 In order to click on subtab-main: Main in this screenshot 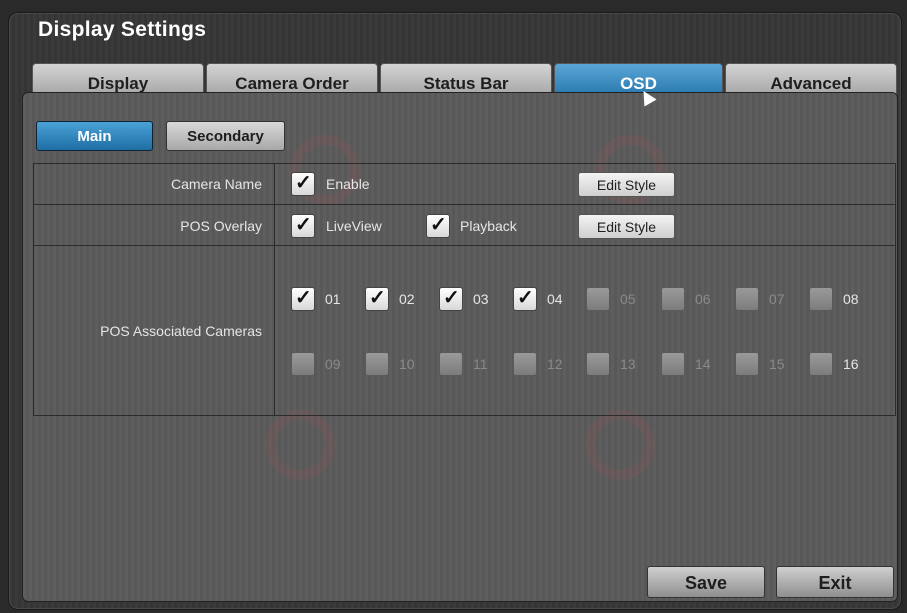, I will do `click(94, 136)`.